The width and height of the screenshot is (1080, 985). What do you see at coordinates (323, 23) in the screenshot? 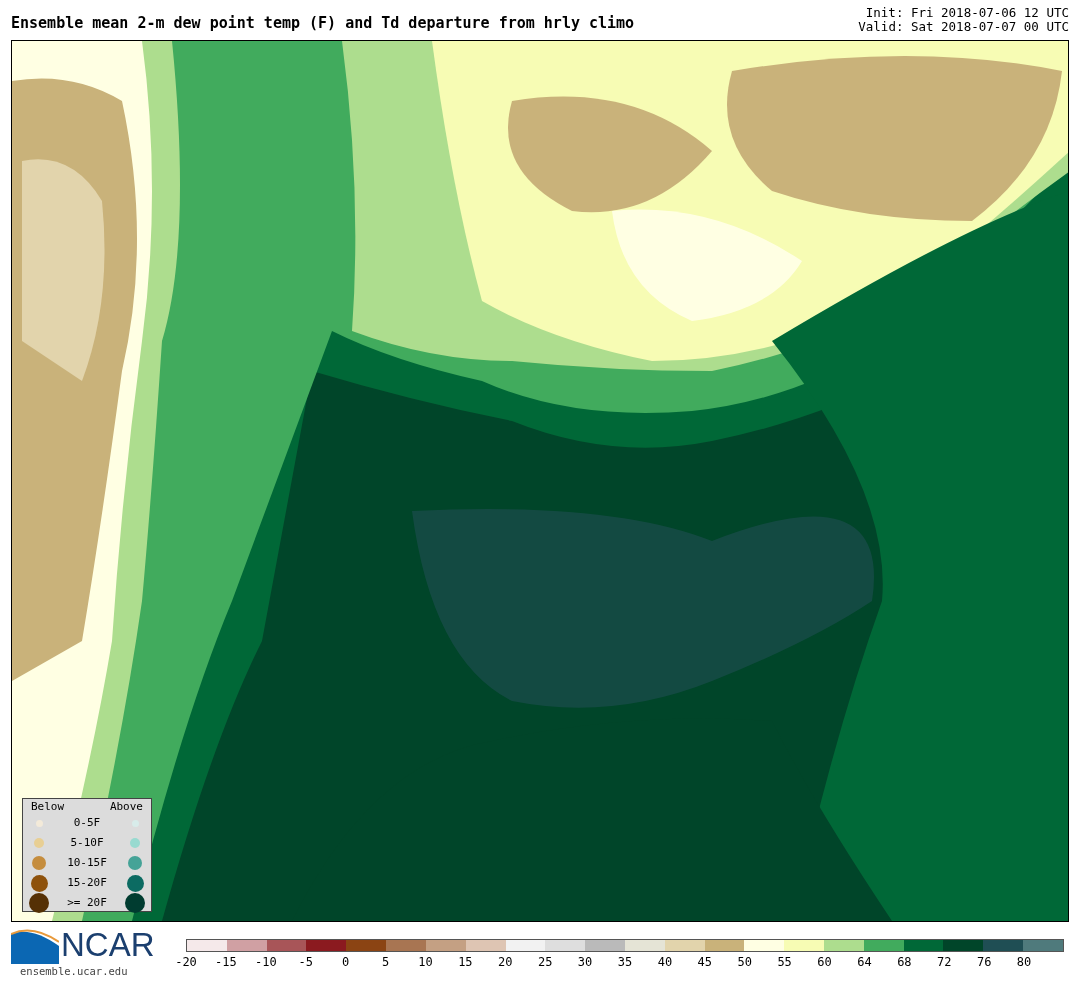
I see `map-title: Ensemble mean 2-m dew point temp (F) and Td departure from hrly climo` at bounding box center [323, 23].